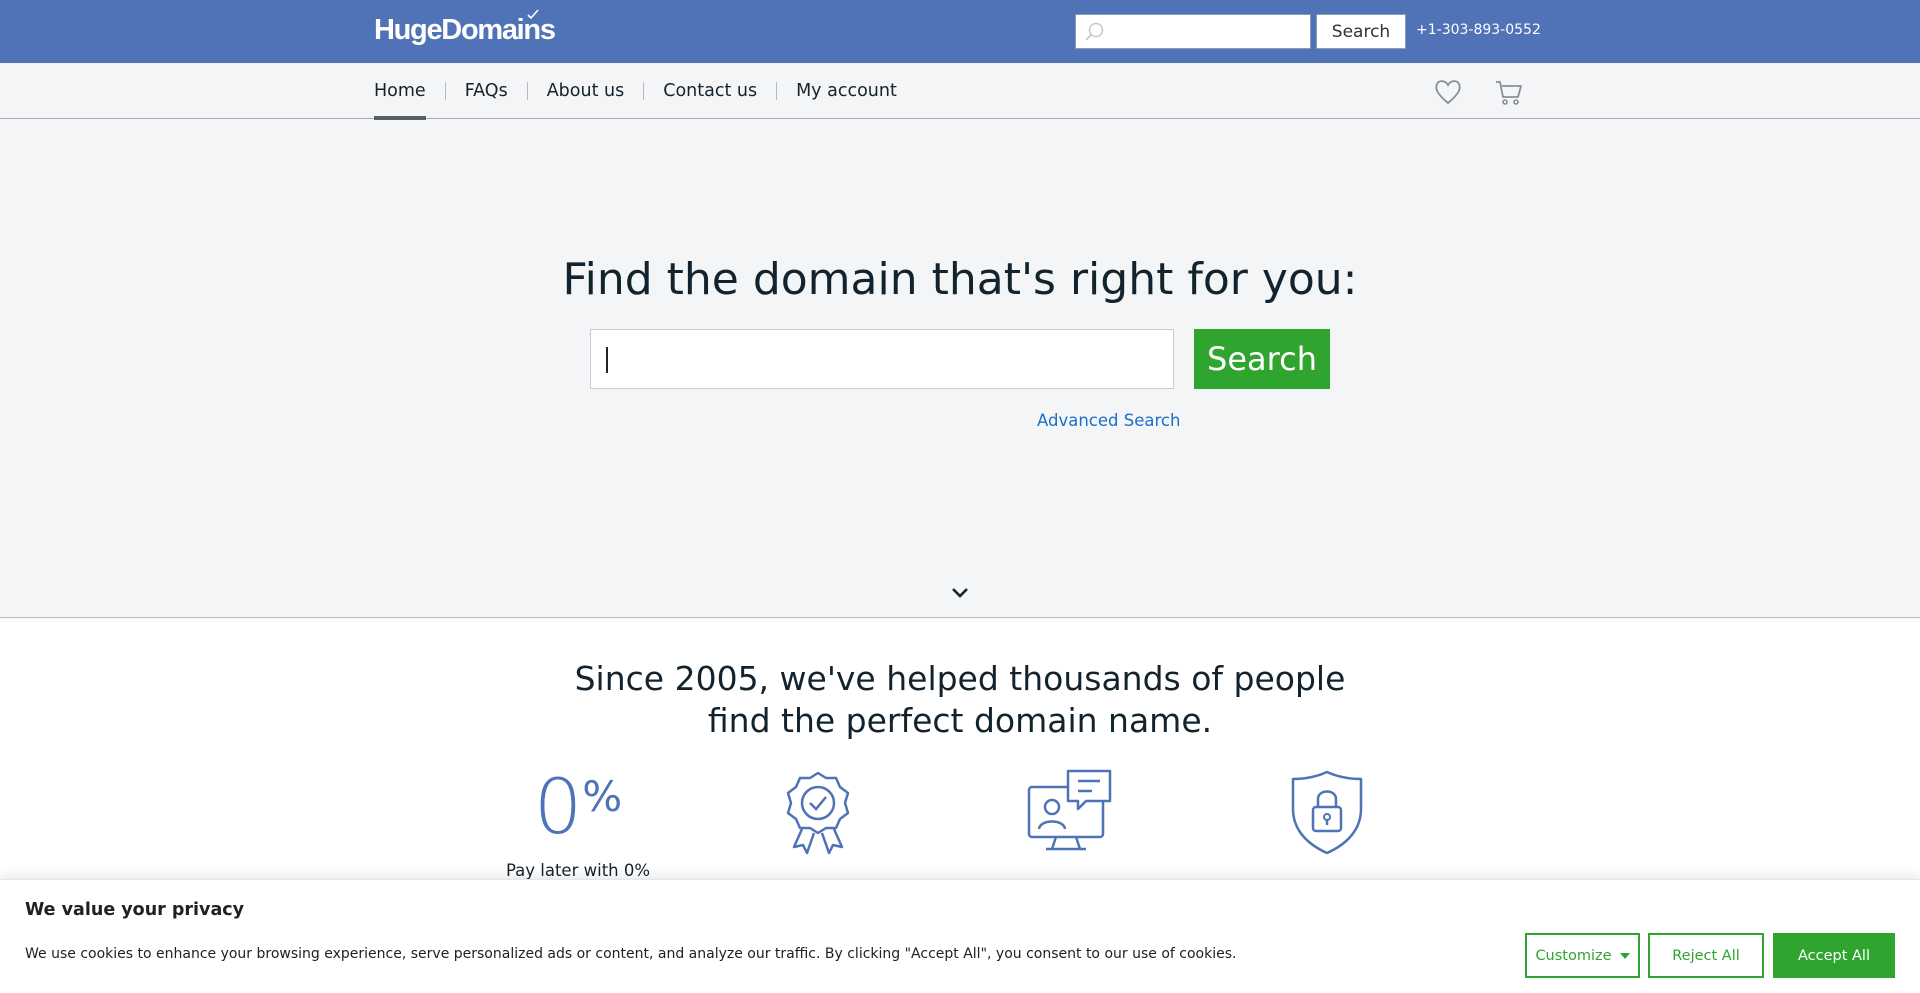 The image size is (1920, 993). What do you see at coordinates (960, 91) in the screenshot?
I see `nav-bar: Home FAQs About us Contact us My account` at bounding box center [960, 91].